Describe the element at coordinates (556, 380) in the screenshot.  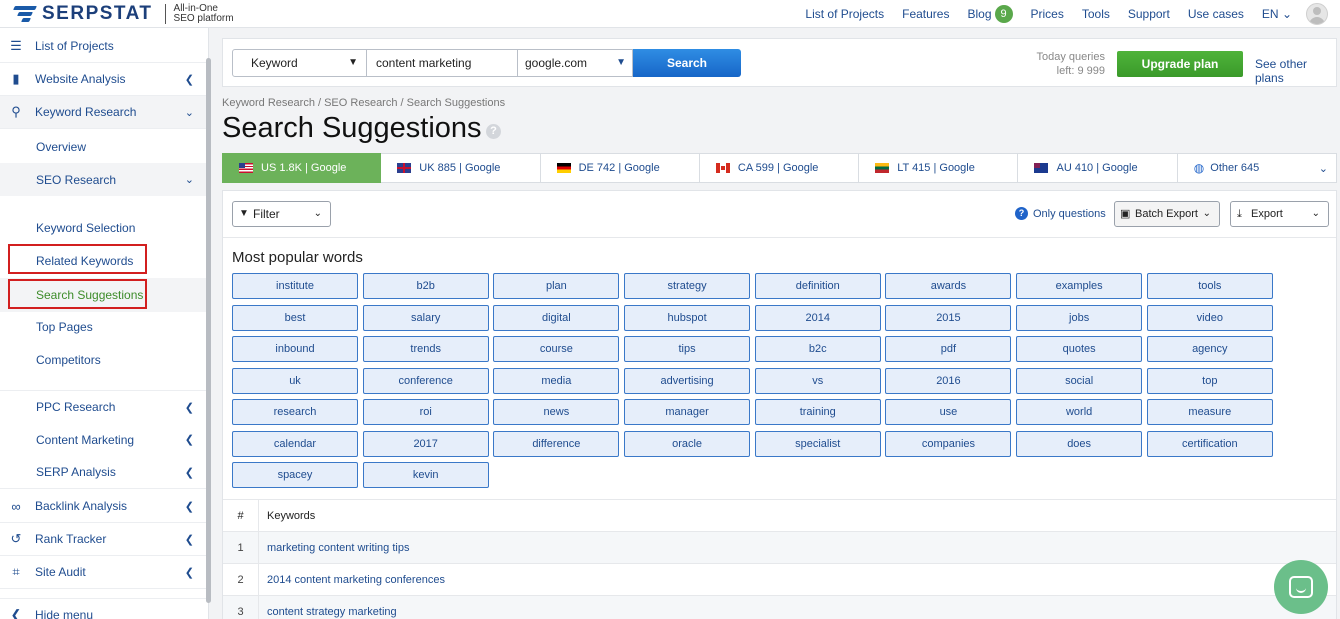
I see `popular-word-chip: media` at that location.